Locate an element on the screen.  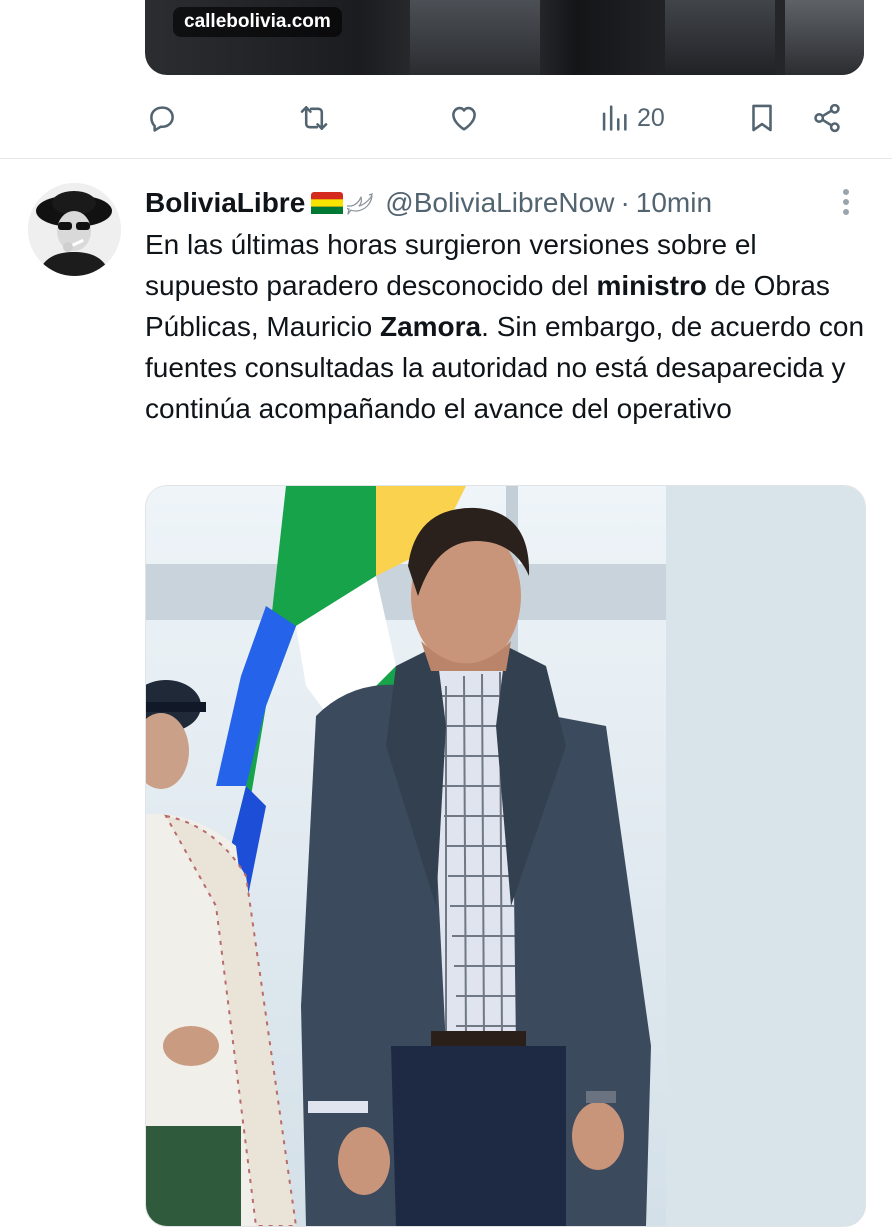
share-button is located at coordinates (827, 118).